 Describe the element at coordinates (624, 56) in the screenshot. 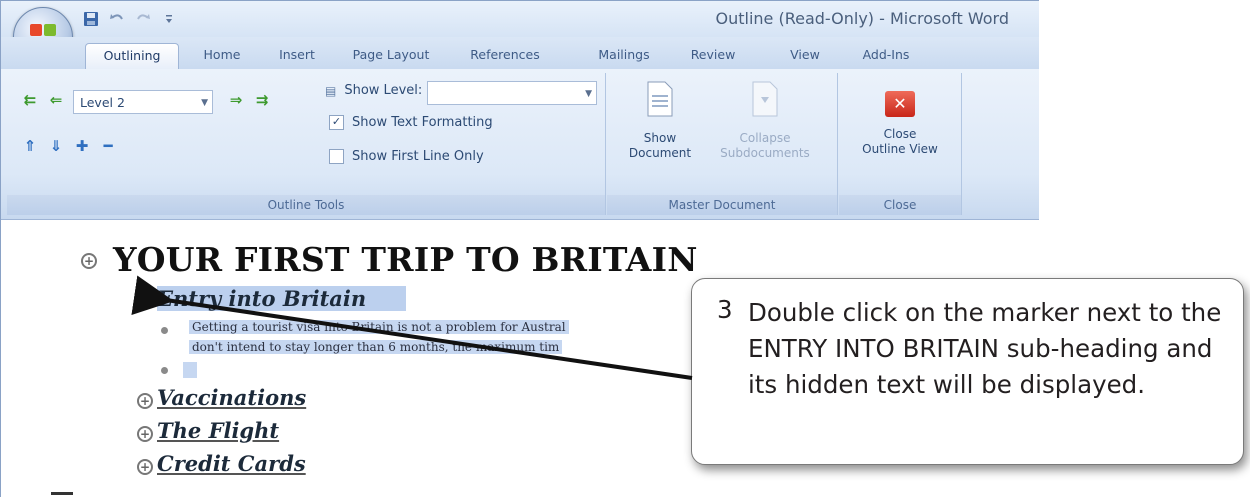

I see `tab-mailings: Mailings` at that location.